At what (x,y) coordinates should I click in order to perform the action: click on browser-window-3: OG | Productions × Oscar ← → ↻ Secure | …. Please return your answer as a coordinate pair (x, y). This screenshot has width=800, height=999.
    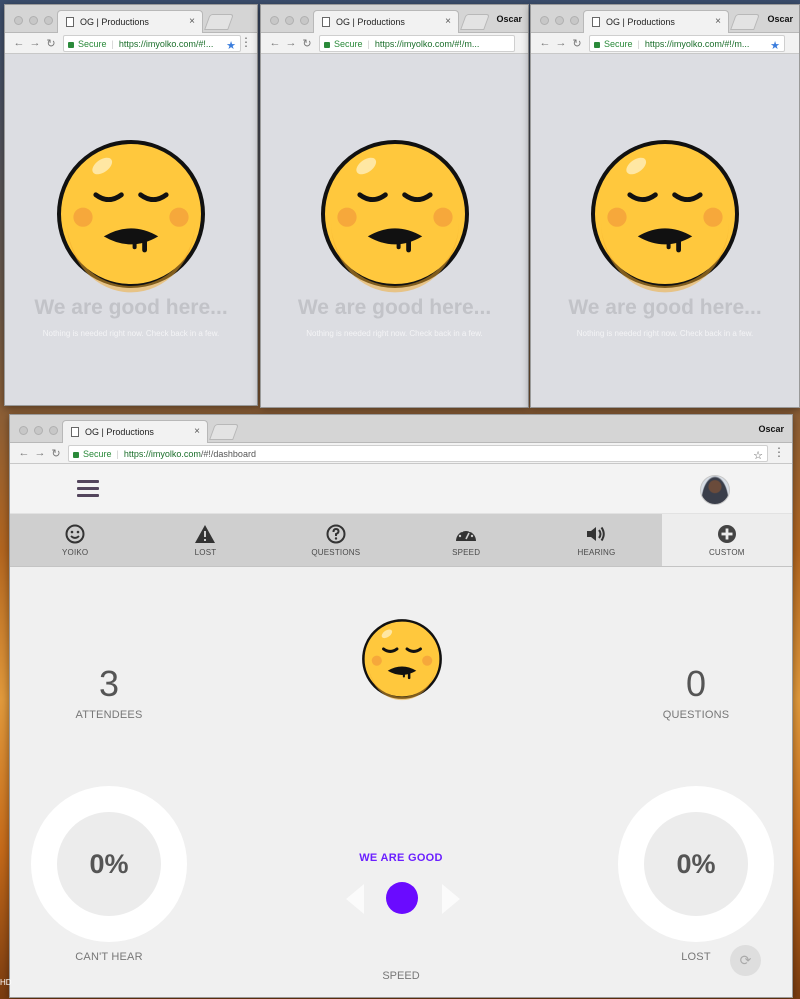
    Looking at the image, I should click on (665, 206).